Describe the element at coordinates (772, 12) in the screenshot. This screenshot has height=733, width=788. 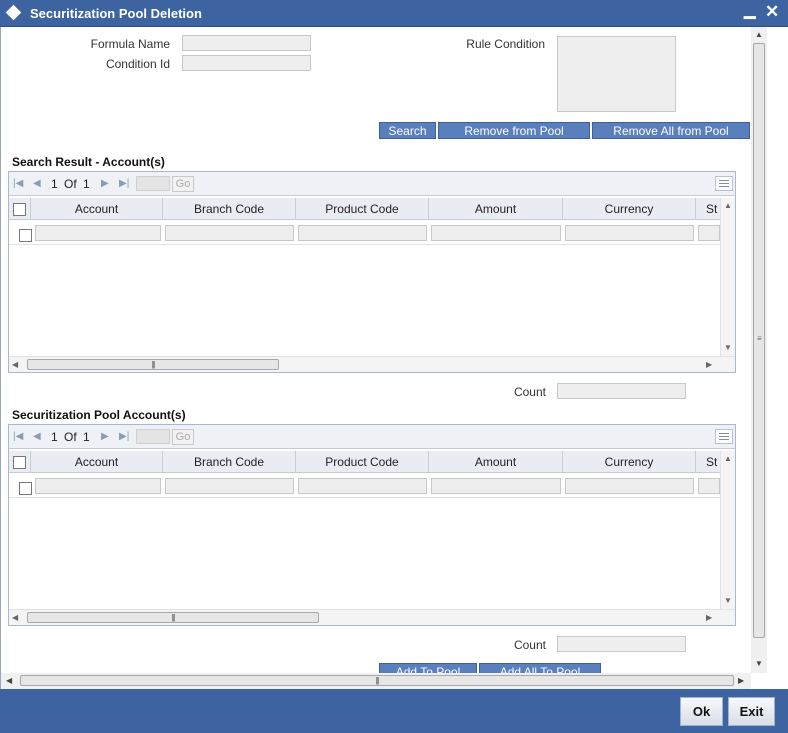
I see `close-icon: ✕` at that location.